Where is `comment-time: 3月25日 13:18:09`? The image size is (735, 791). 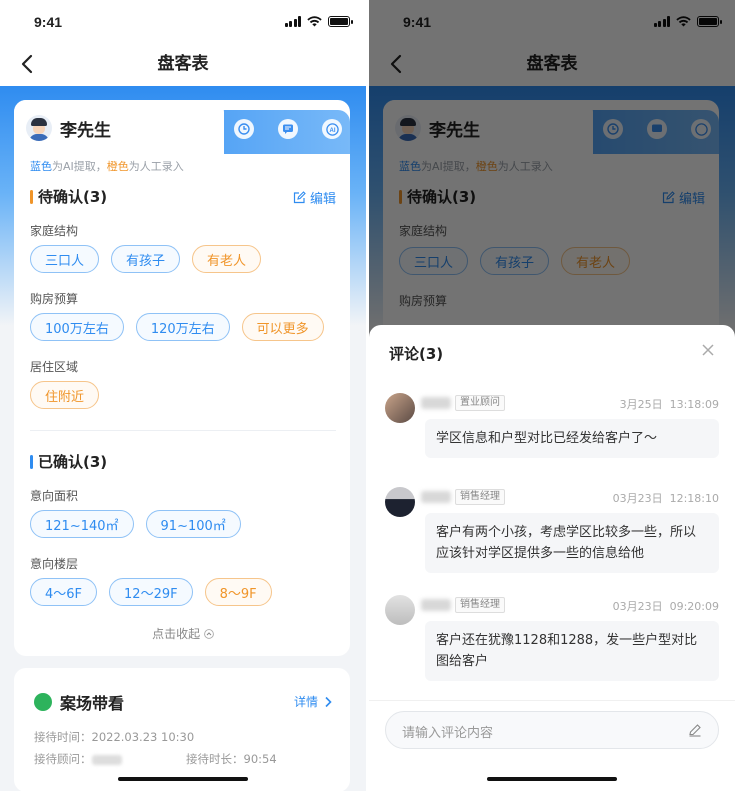
comment-time: 3月25日 13:18:09 is located at coordinates (669, 404).